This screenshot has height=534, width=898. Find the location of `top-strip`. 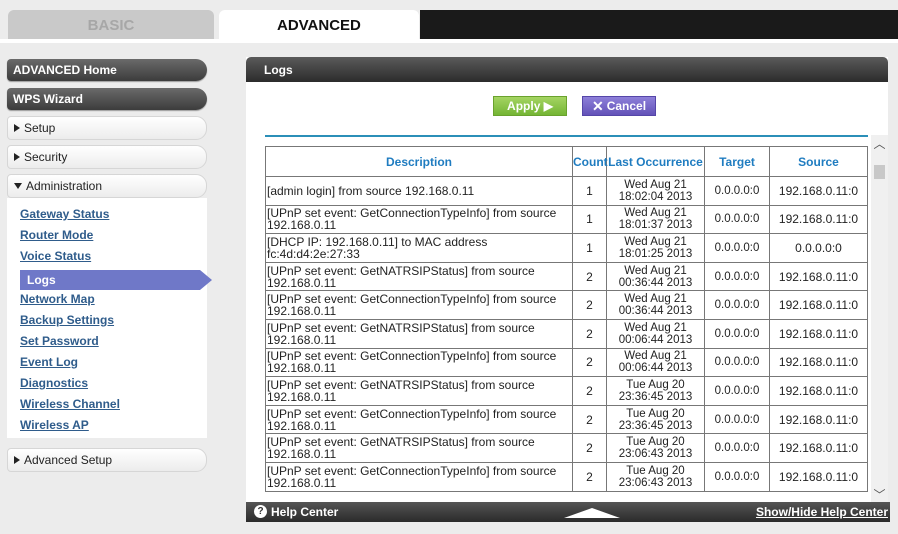

top-strip is located at coordinates (659, 25).